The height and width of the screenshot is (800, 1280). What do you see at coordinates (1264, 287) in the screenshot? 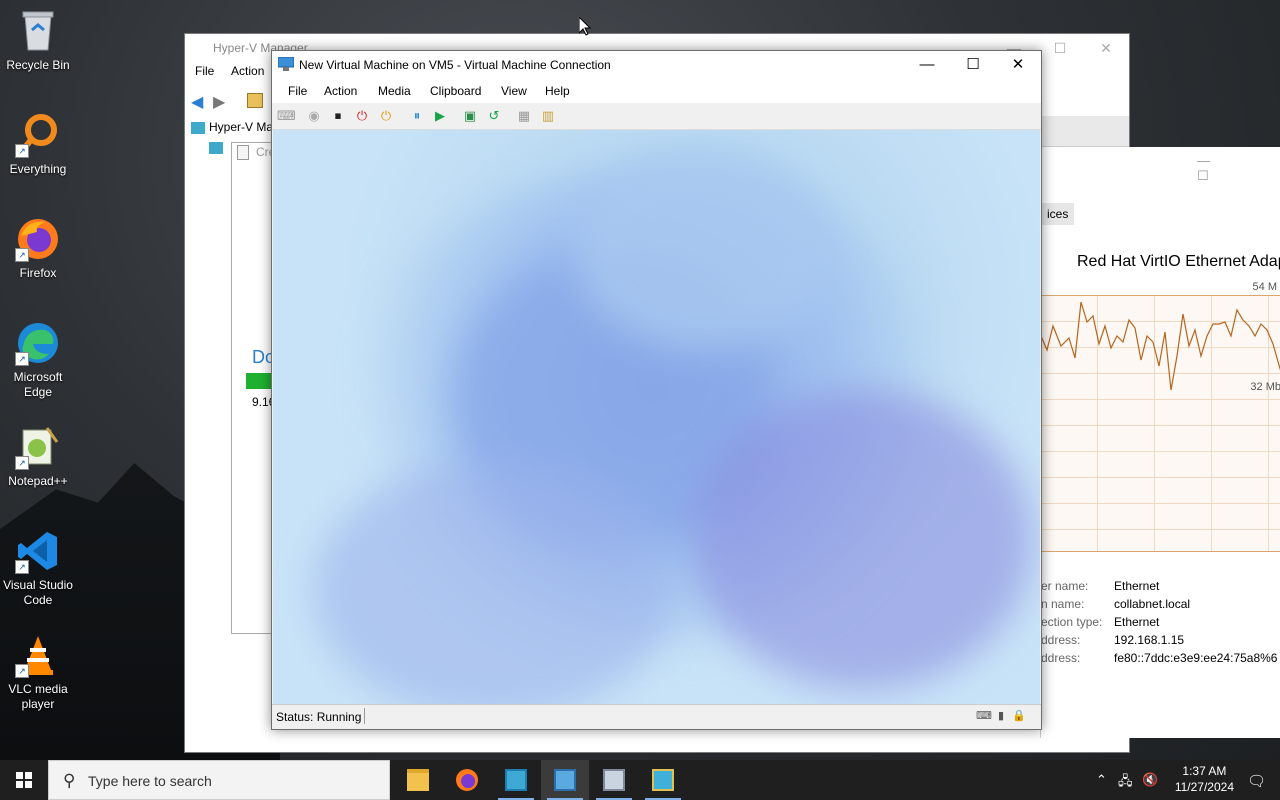
I see `graph-max-label: 54 M` at bounding box center [1264, 287].